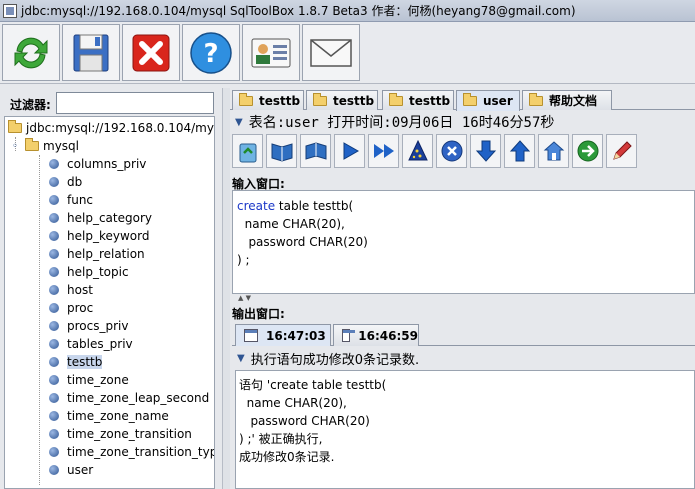 The height and width of the screenshot is (489, 695). Describe the element at coordinates (388, 335) in the screenshot. I see `output-tab-label: 16:46:59` at that location.